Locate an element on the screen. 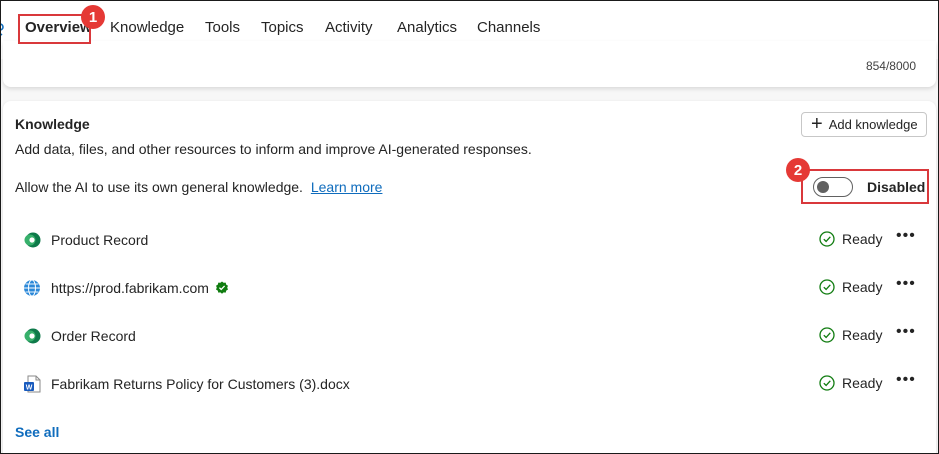  callout-badge-1: 1 is located at coordinates (93, 17).